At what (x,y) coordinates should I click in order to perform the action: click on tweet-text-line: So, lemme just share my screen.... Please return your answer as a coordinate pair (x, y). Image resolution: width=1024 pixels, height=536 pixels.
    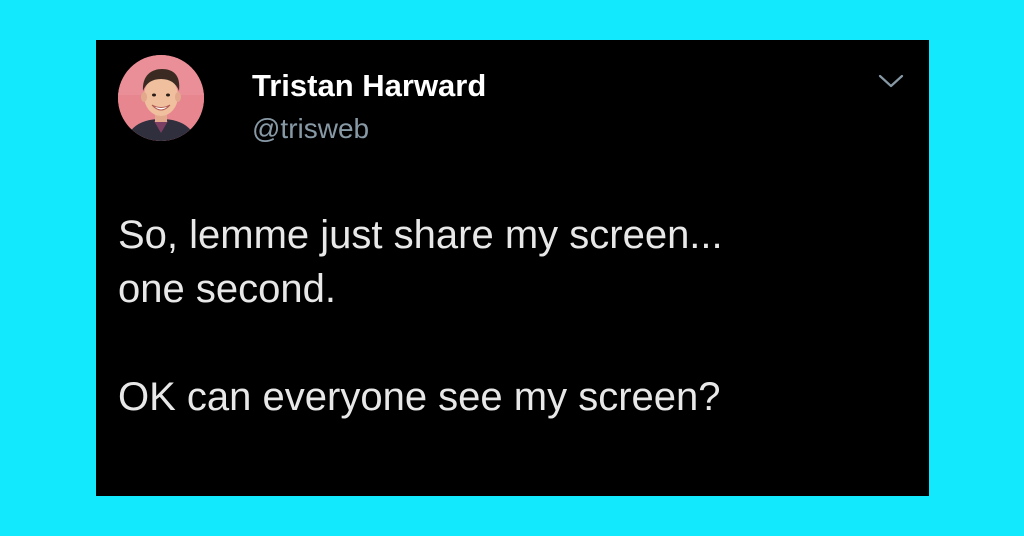
    Looking at the image, I should click on (420, 235).